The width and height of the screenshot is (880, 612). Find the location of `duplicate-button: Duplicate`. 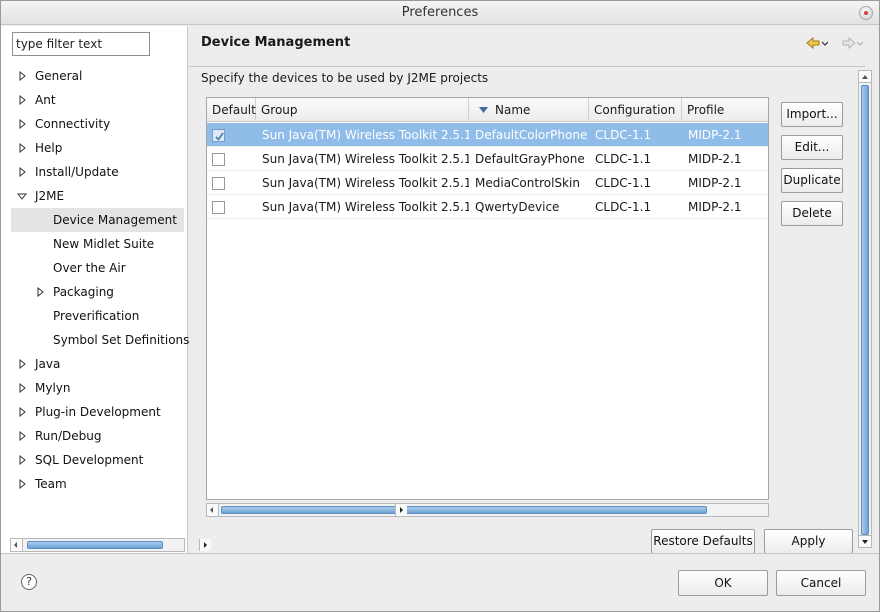

duplicate-button: Duplicate is located at coordinates (812, 180).